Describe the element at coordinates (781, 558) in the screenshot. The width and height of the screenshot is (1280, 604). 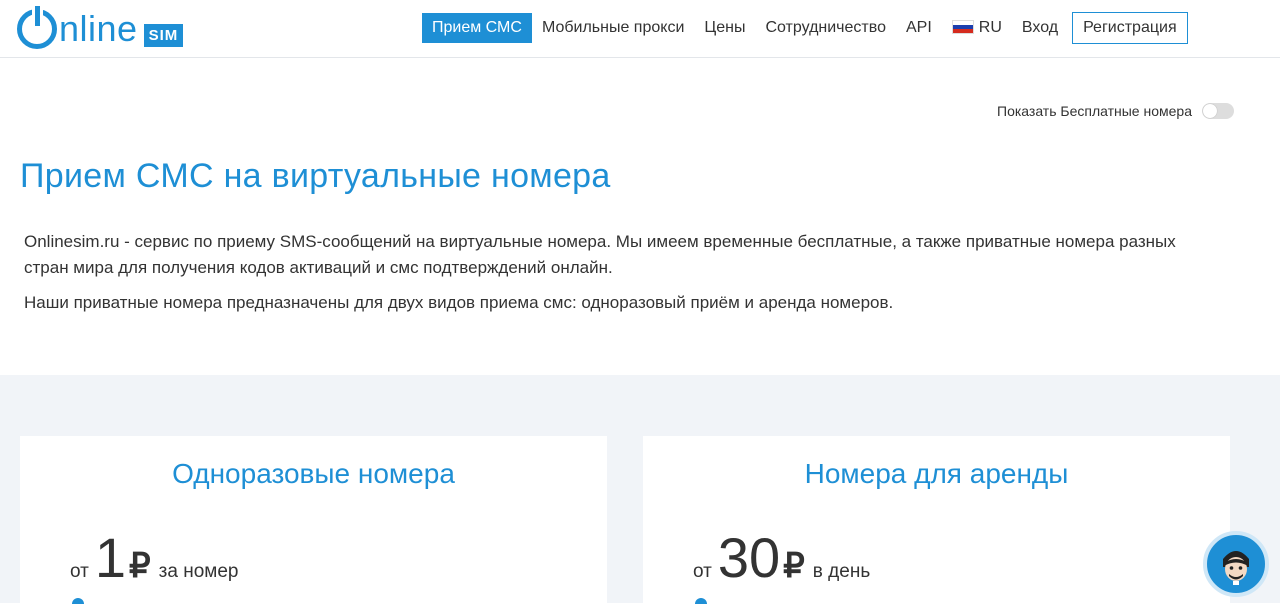
I see `price-row: от 30 ₽ в день` at that location.